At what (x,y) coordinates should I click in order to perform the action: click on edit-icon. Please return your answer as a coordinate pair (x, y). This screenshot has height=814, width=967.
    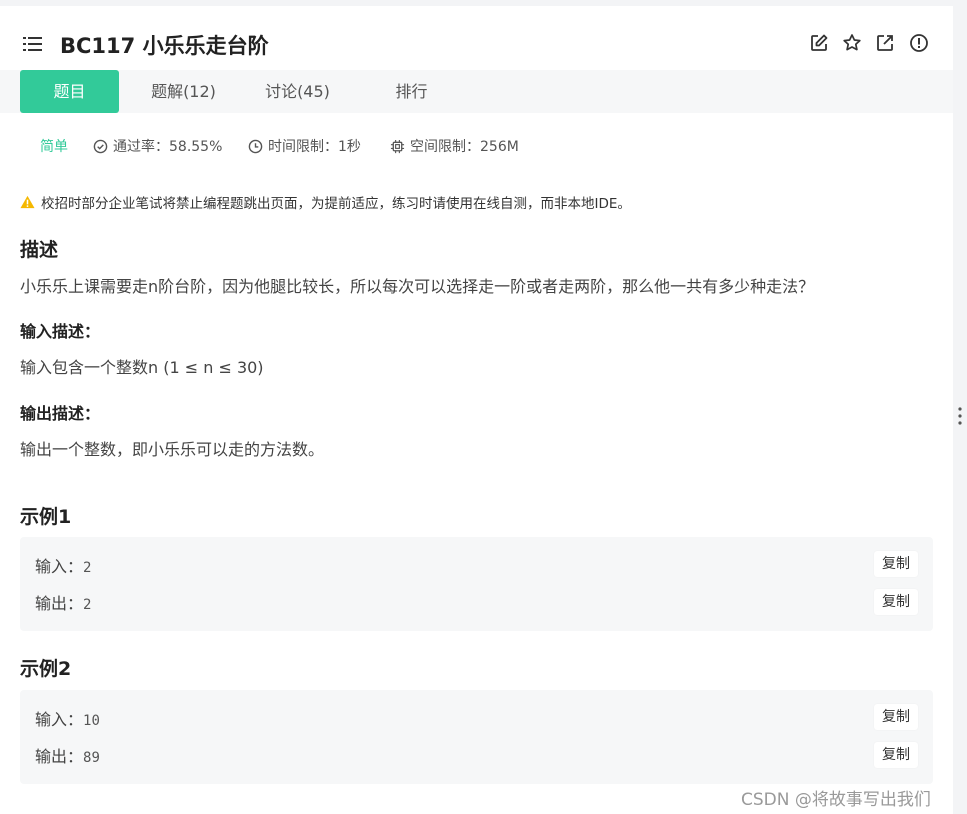
    Looking at the image, I should click on (819, 43).